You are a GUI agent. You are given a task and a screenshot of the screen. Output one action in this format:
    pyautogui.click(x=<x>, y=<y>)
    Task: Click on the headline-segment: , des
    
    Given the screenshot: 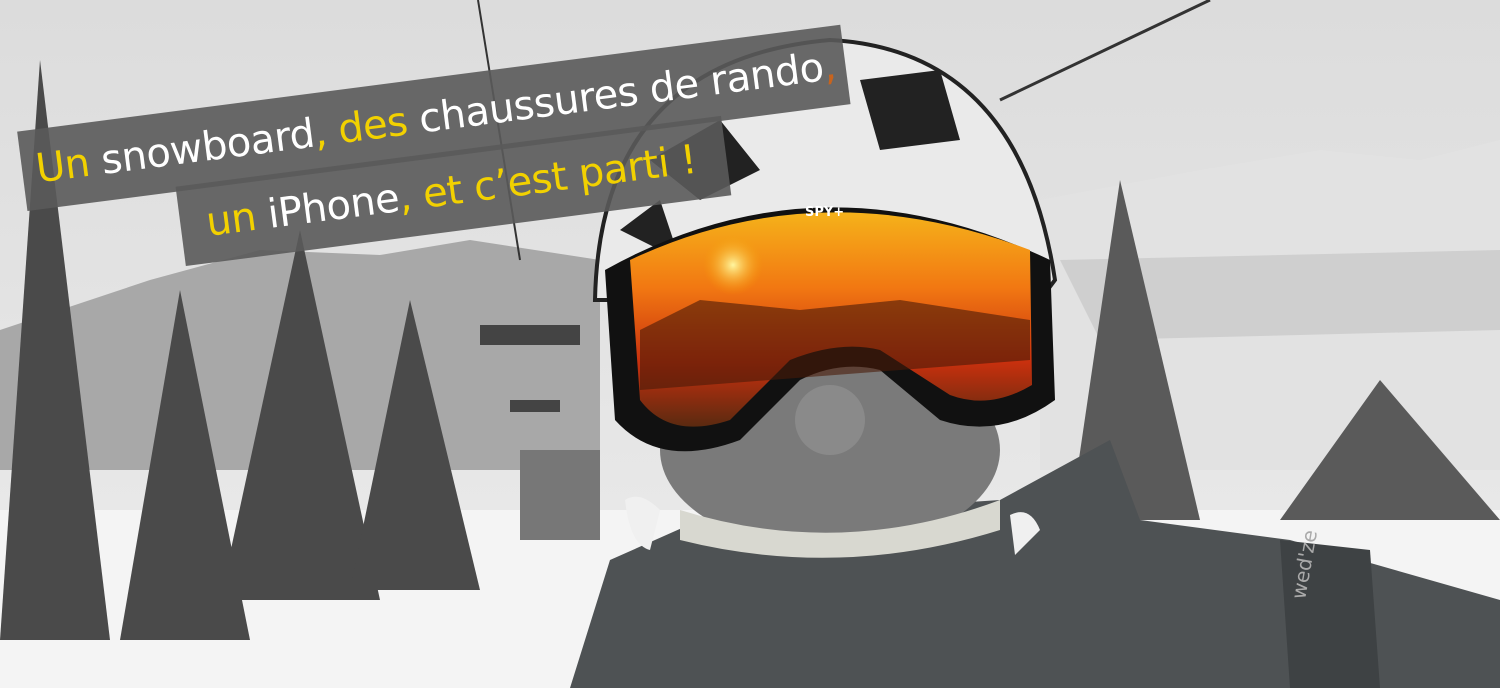 What is the action you would take?
    pyautogui.click(x=361, y=127)
    